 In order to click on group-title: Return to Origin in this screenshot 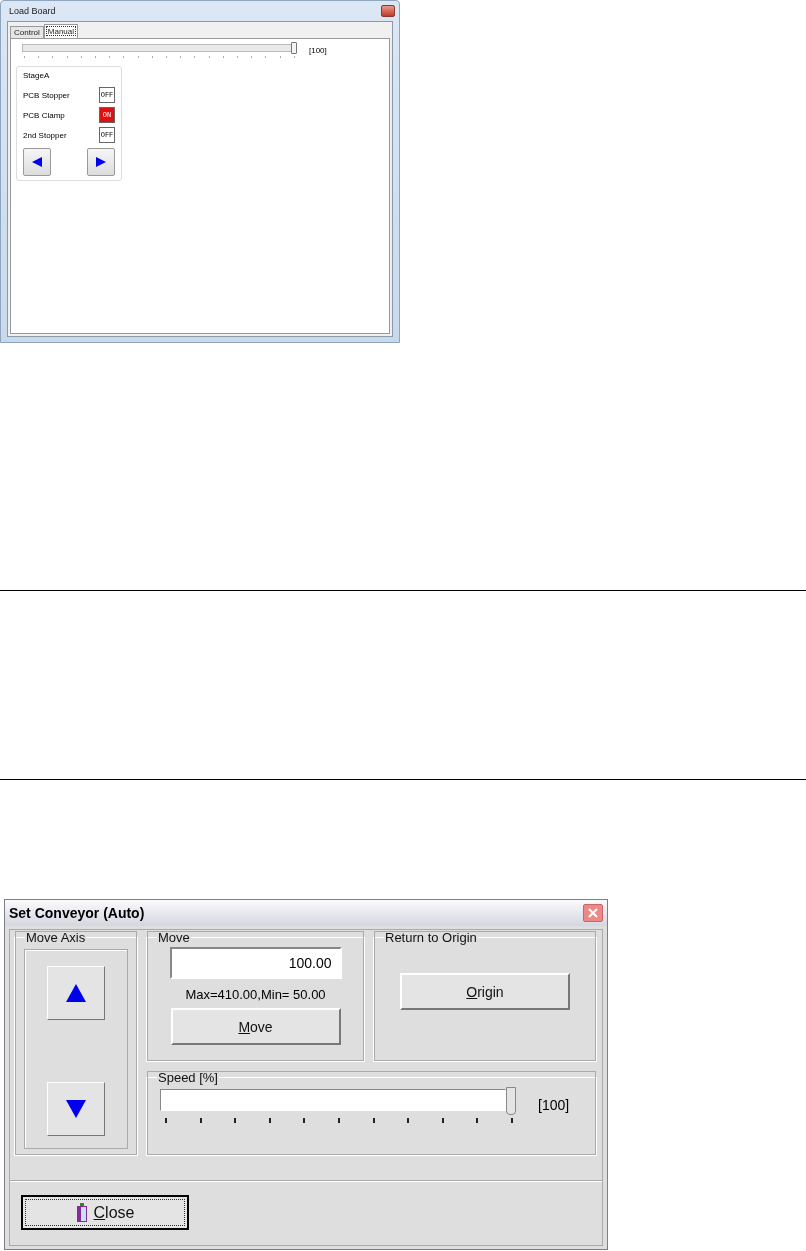, I will do `click(431, 937)`.